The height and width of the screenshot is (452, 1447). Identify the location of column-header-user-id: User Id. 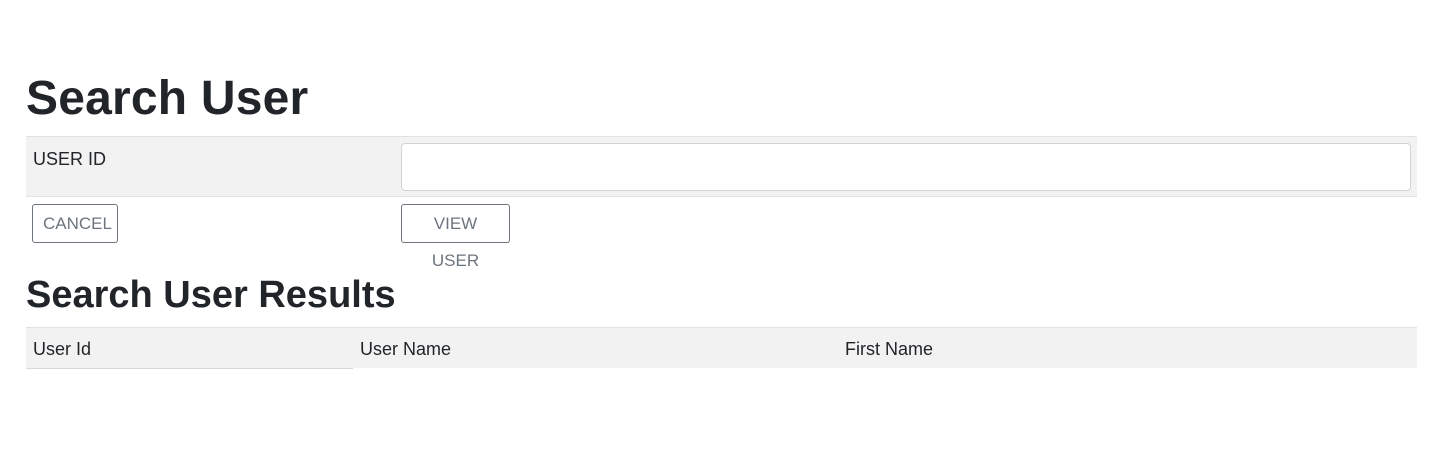
(62, 349).